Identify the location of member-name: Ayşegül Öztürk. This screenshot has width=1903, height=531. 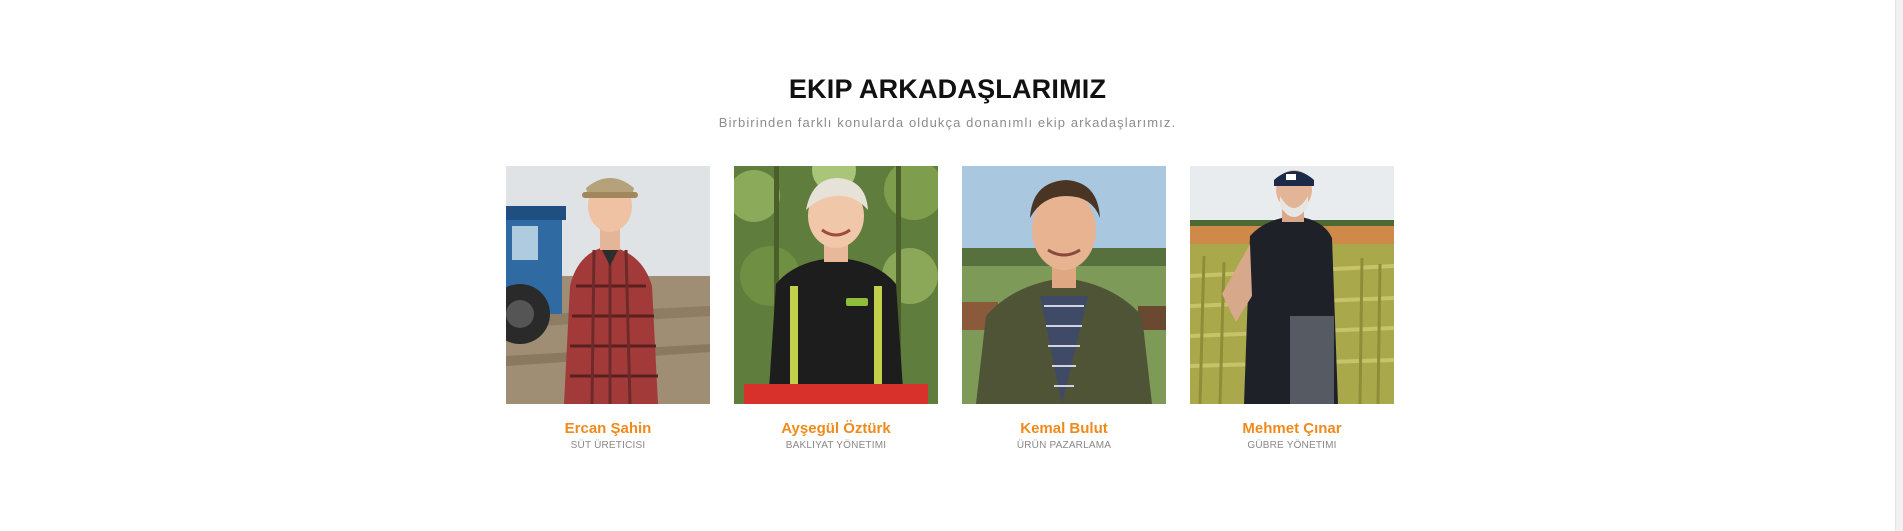
(836, 428).